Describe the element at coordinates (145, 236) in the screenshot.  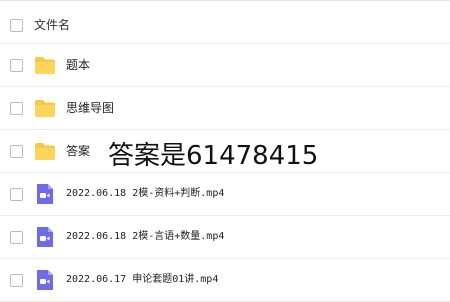
I see `file-name: 2022.06.18 2模-言语+数量.mp4` at that location.